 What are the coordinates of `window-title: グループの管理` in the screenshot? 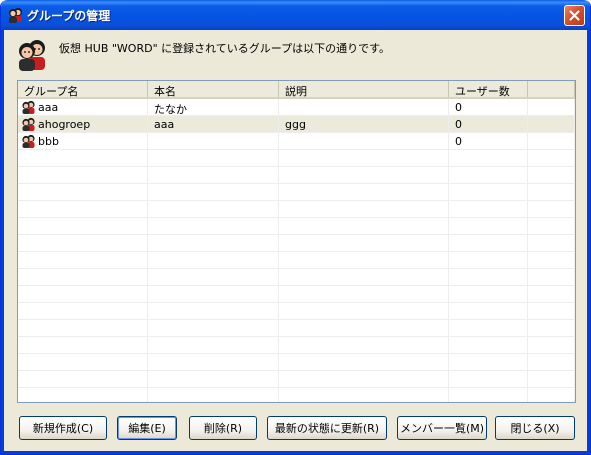 It's located at (69, 16).